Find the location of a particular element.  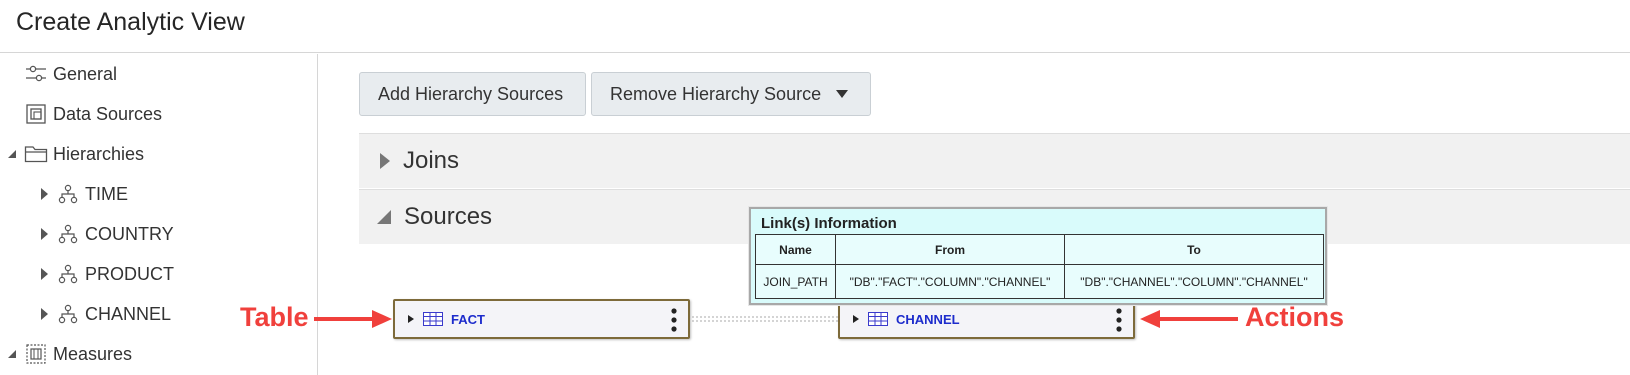

button-label: Add Hierarchy Sources is located at coordinates (471, 93).